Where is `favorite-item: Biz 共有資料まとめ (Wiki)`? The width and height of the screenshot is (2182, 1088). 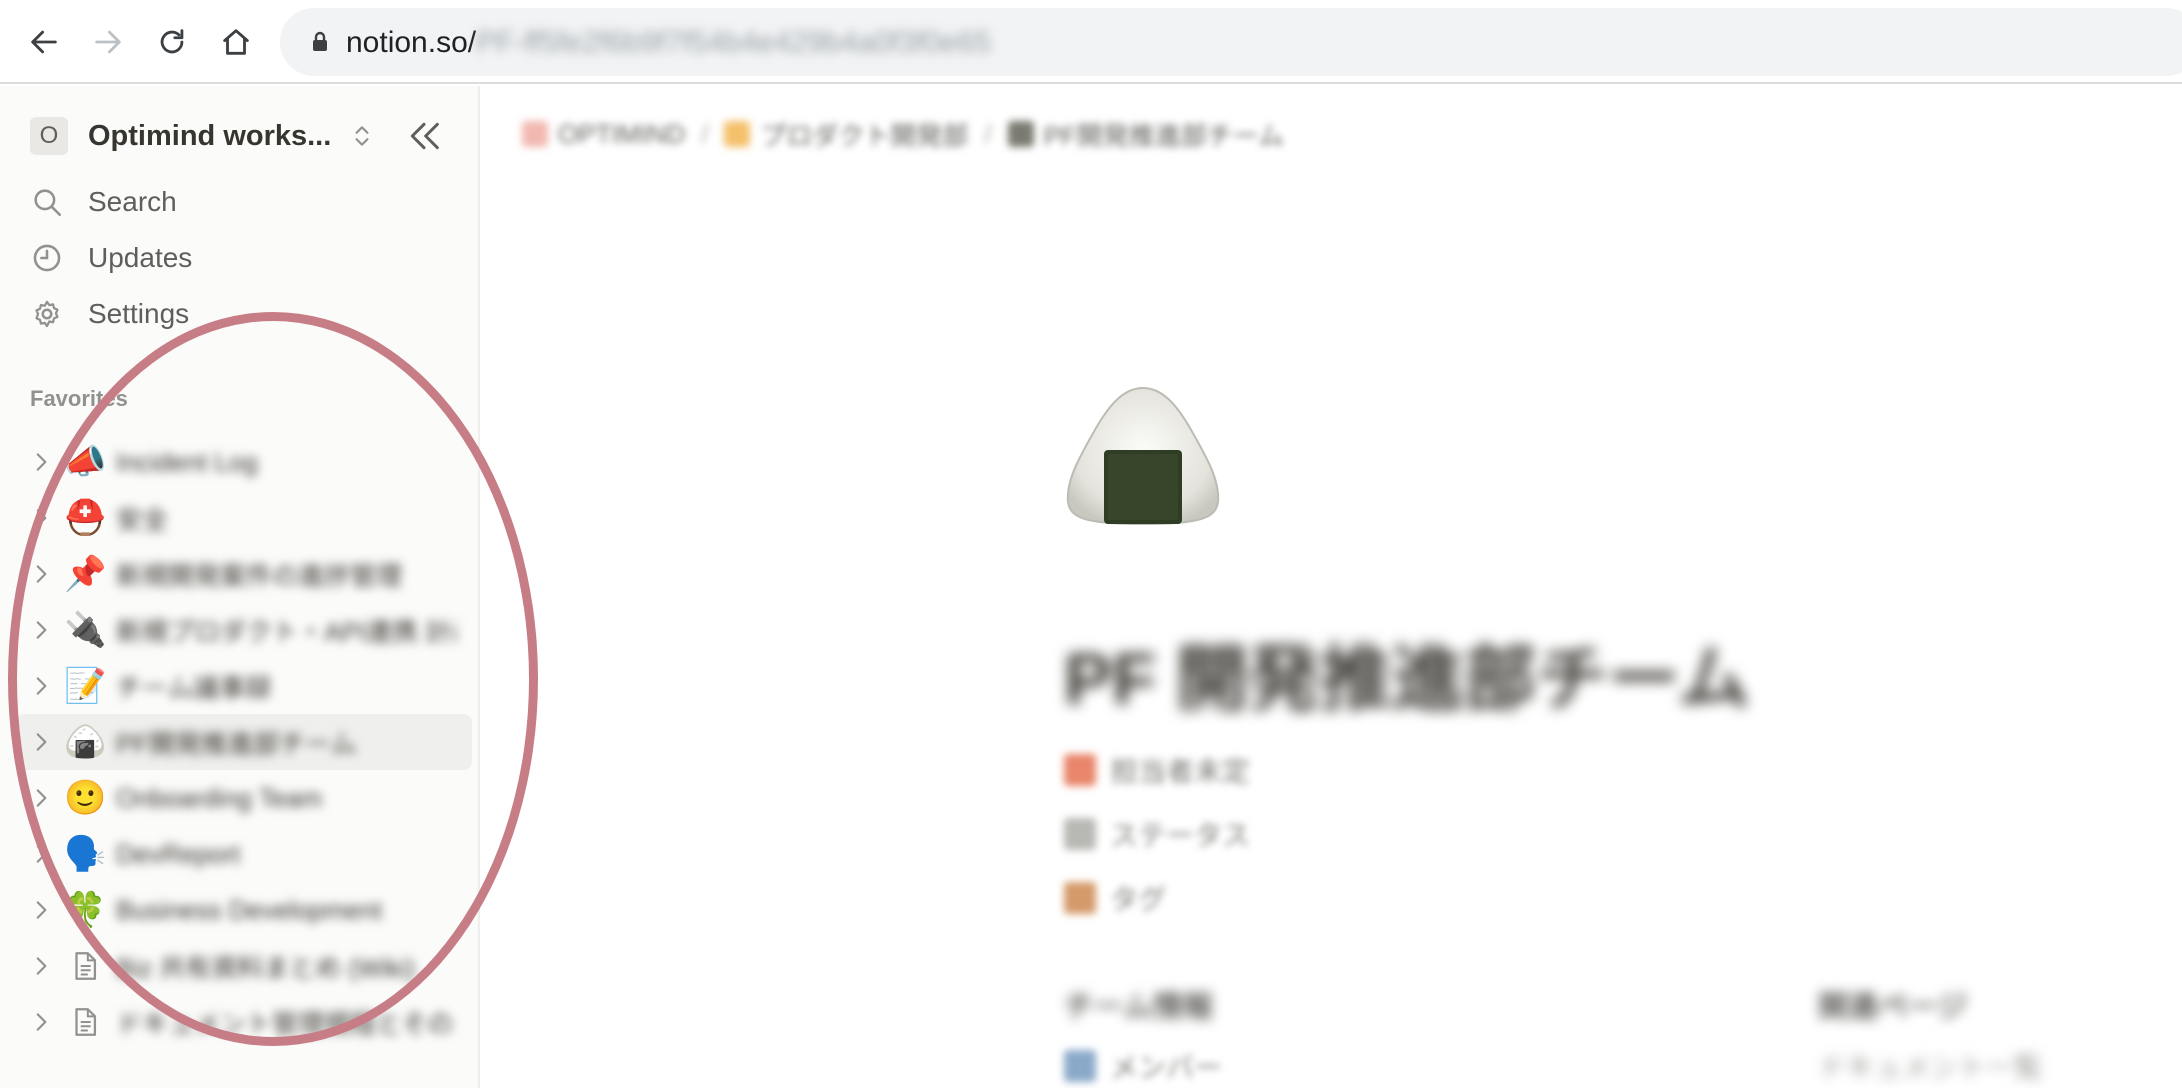 favorite-item: Biz 共有資料まとめ (Wiki) is located at coordinates (244, 966).